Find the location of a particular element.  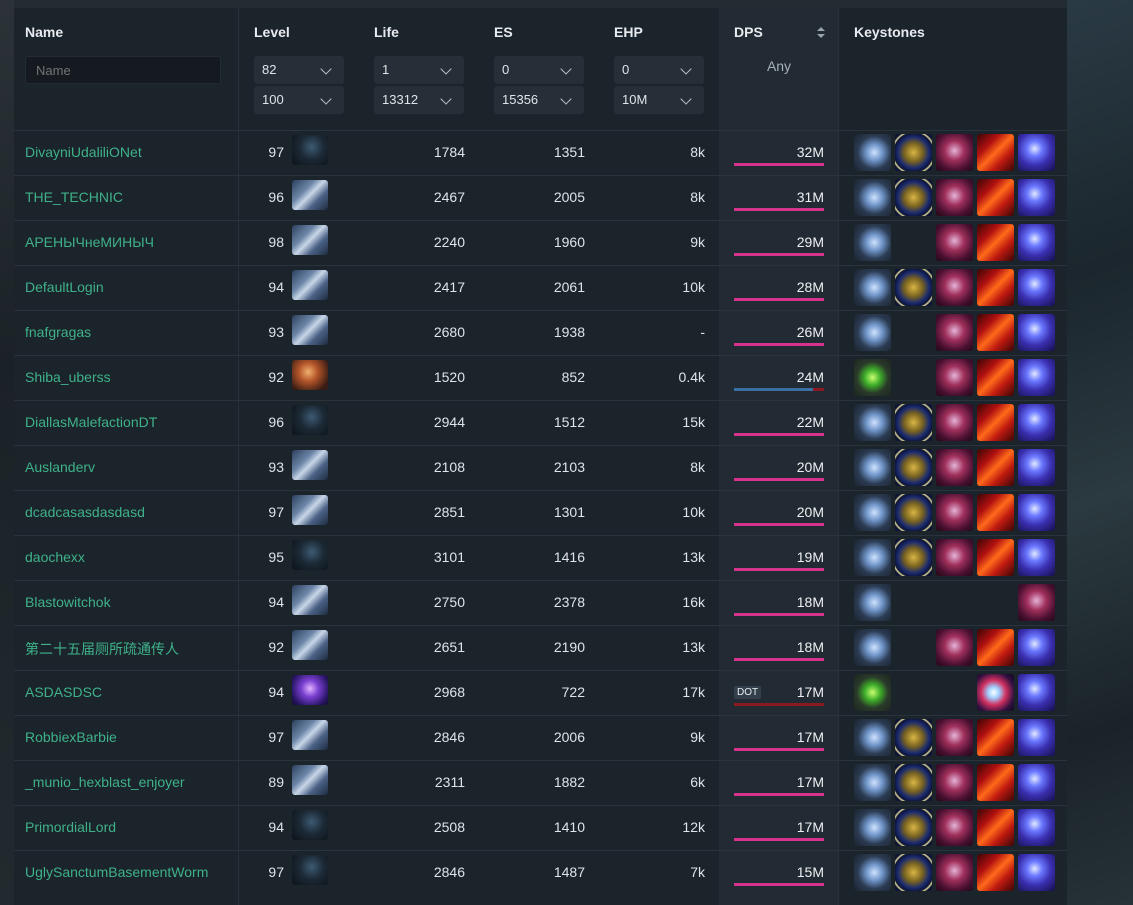

table-row: _munio_hexblast_enjoyer 89 2311 1882 6k 17M is located at coordinates (540, 782).